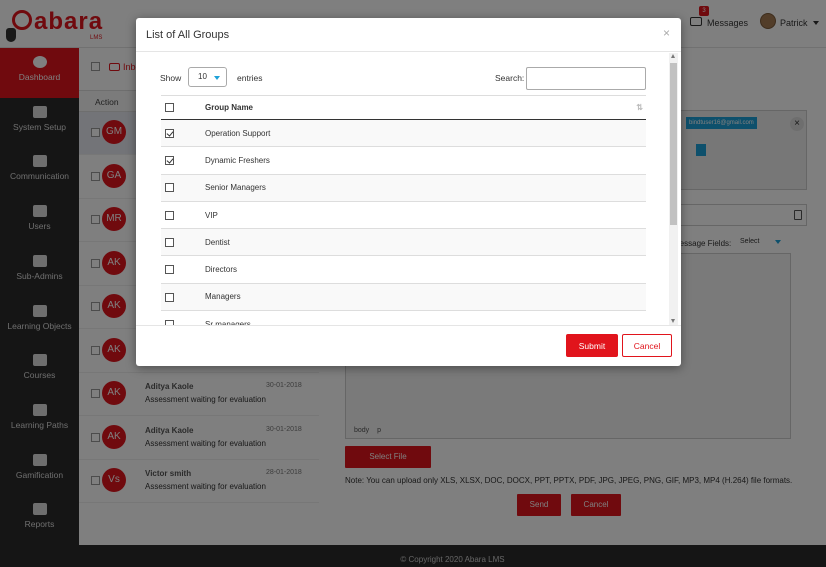 Image resolution: width=826 pixels, height=567 pixels. I want to click on modal-header-divider, so click(408, 51).